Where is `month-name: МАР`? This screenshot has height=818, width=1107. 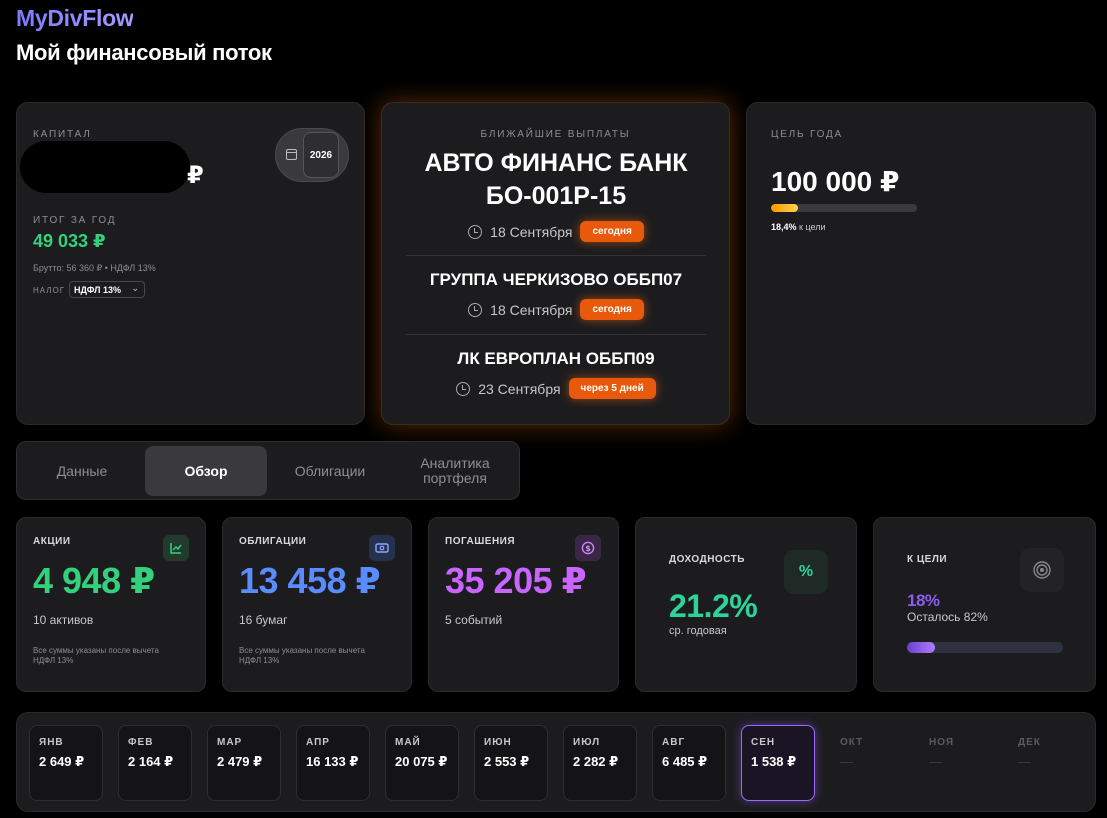
month-name: МАР is located at coordinates (230, 742).